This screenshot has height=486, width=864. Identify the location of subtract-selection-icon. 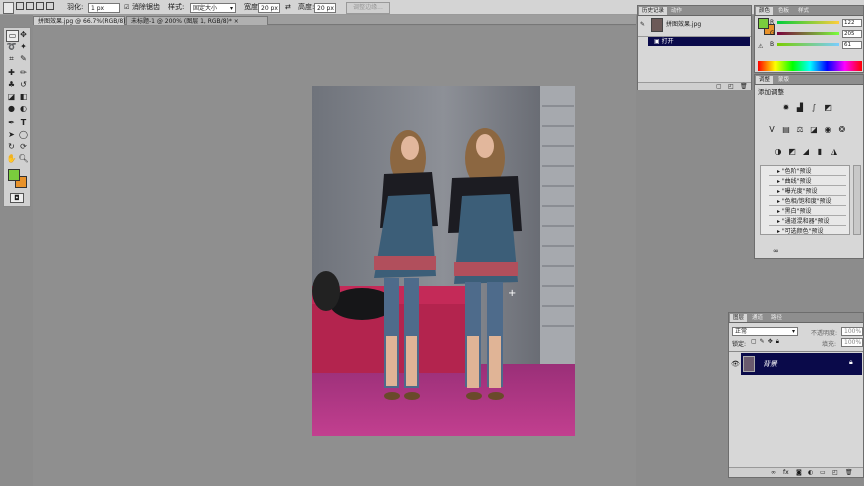
(40, 6).